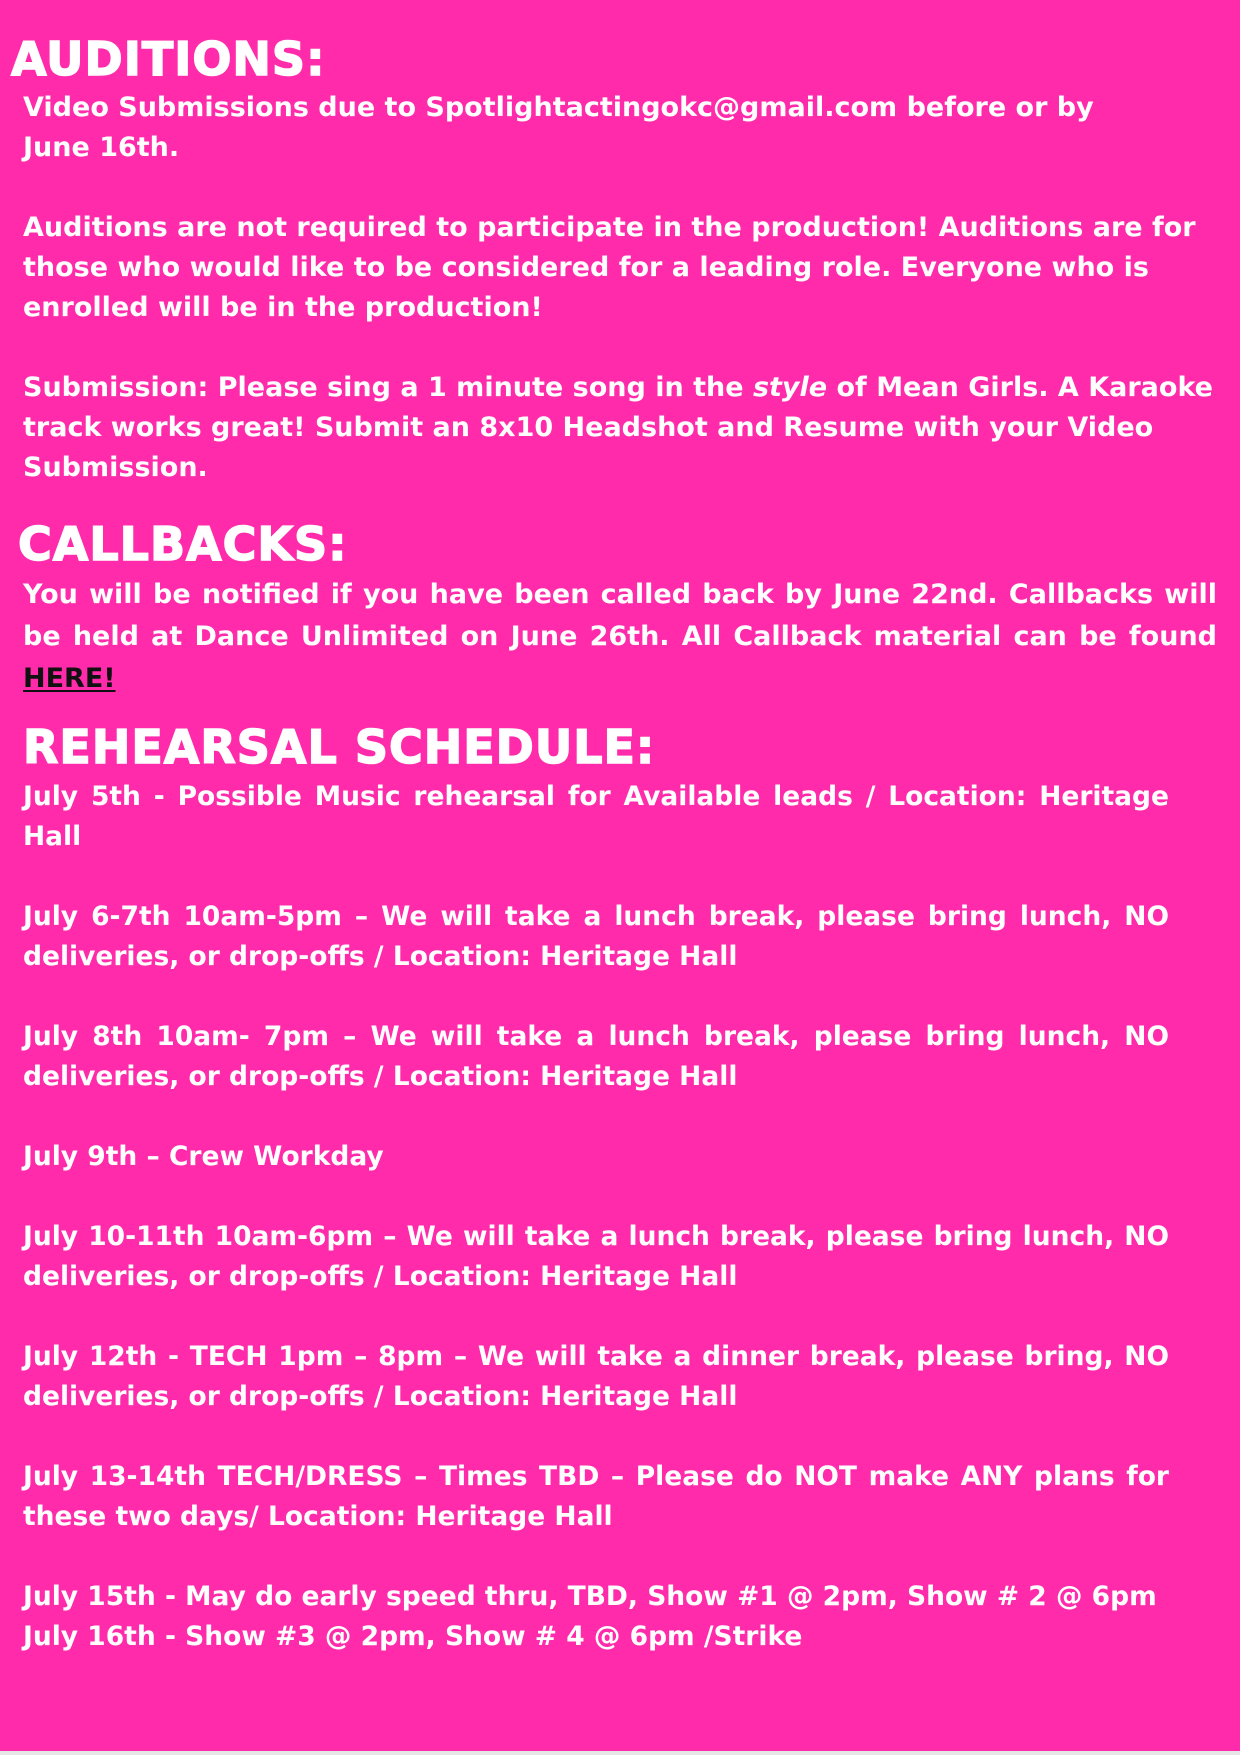  I want to click on submission-style-emphasis: style, so click(790, 387).